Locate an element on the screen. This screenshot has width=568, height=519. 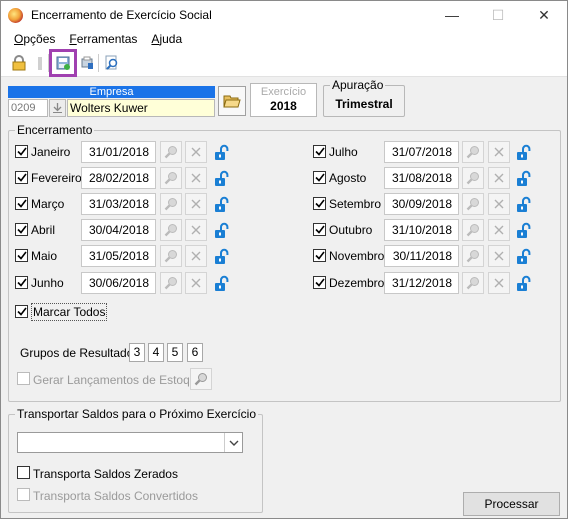
zoom-icon is located at coordinates (111, 62).